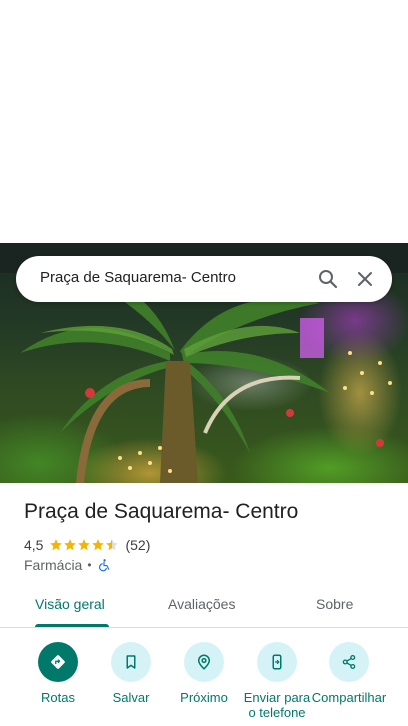 The height and width of the screenshot is (726, 408). What do you see at coordinates (204, 662) in the screenshot?
I see `nearby-icon` at bounding box center [204, 662].